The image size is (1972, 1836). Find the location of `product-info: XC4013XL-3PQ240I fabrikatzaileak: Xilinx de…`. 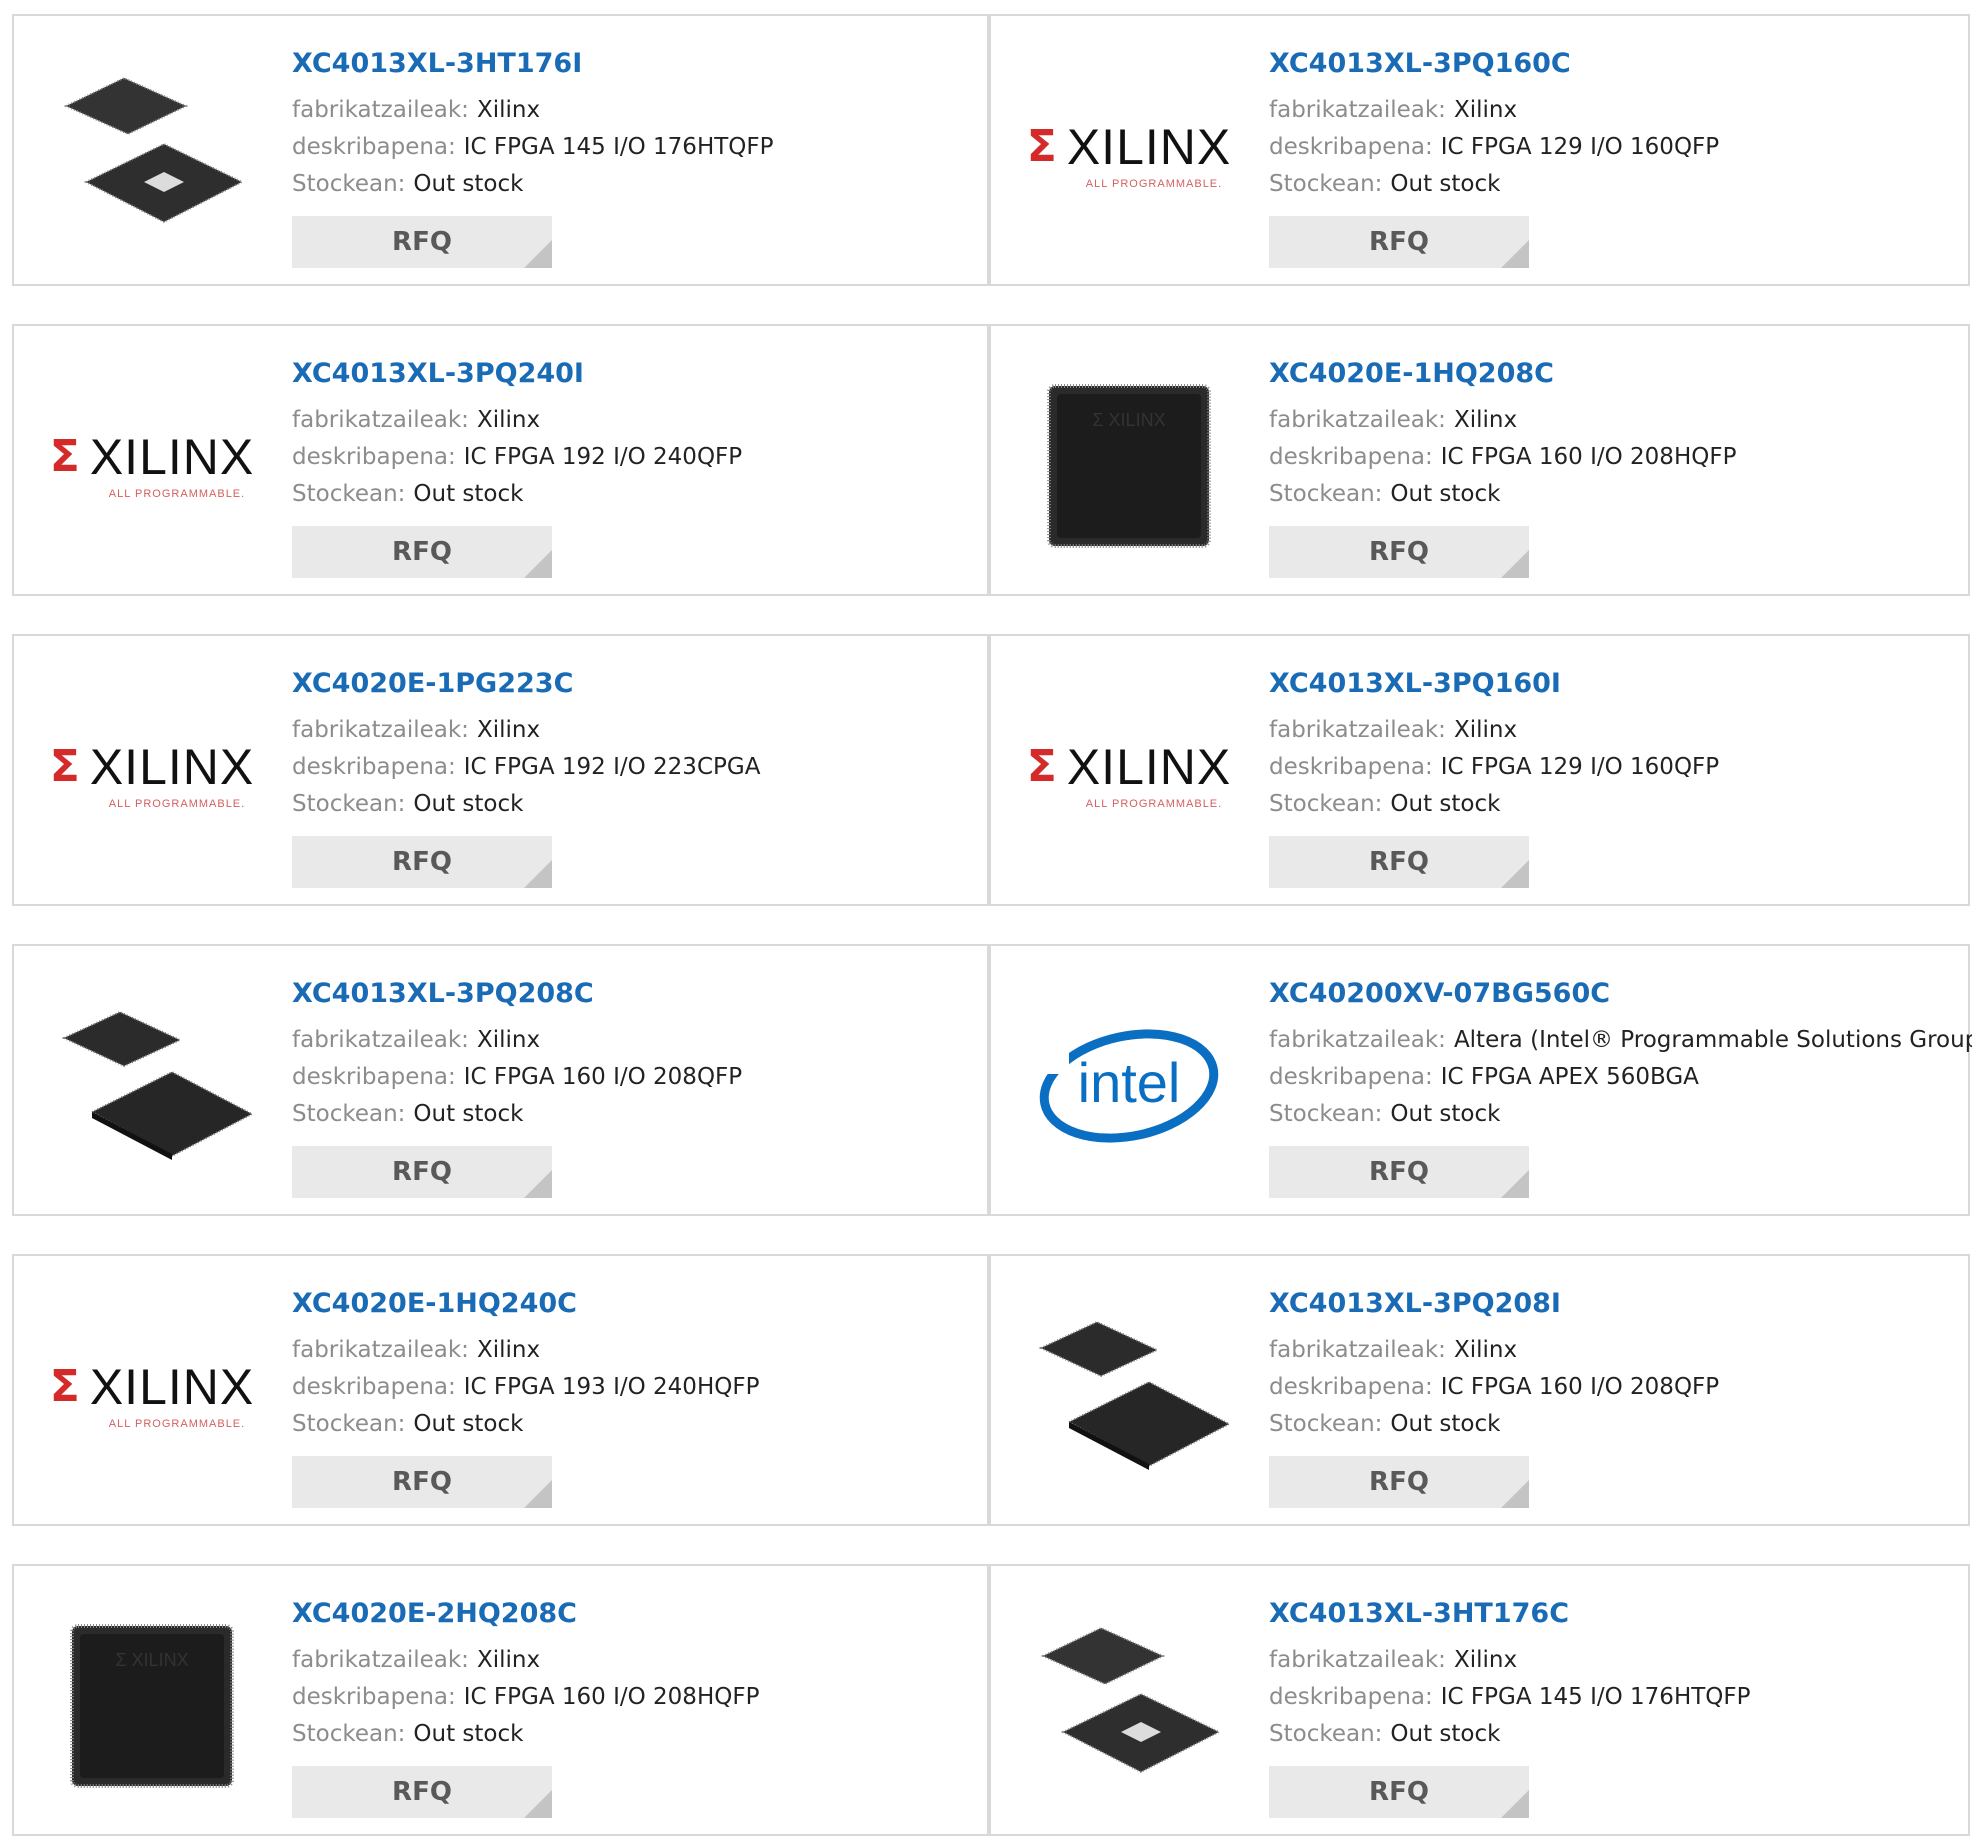

product-info: XC4013XL-3PQ240I fabrikatzaileak: Xilinx de… is located at coordinates (634, 433).